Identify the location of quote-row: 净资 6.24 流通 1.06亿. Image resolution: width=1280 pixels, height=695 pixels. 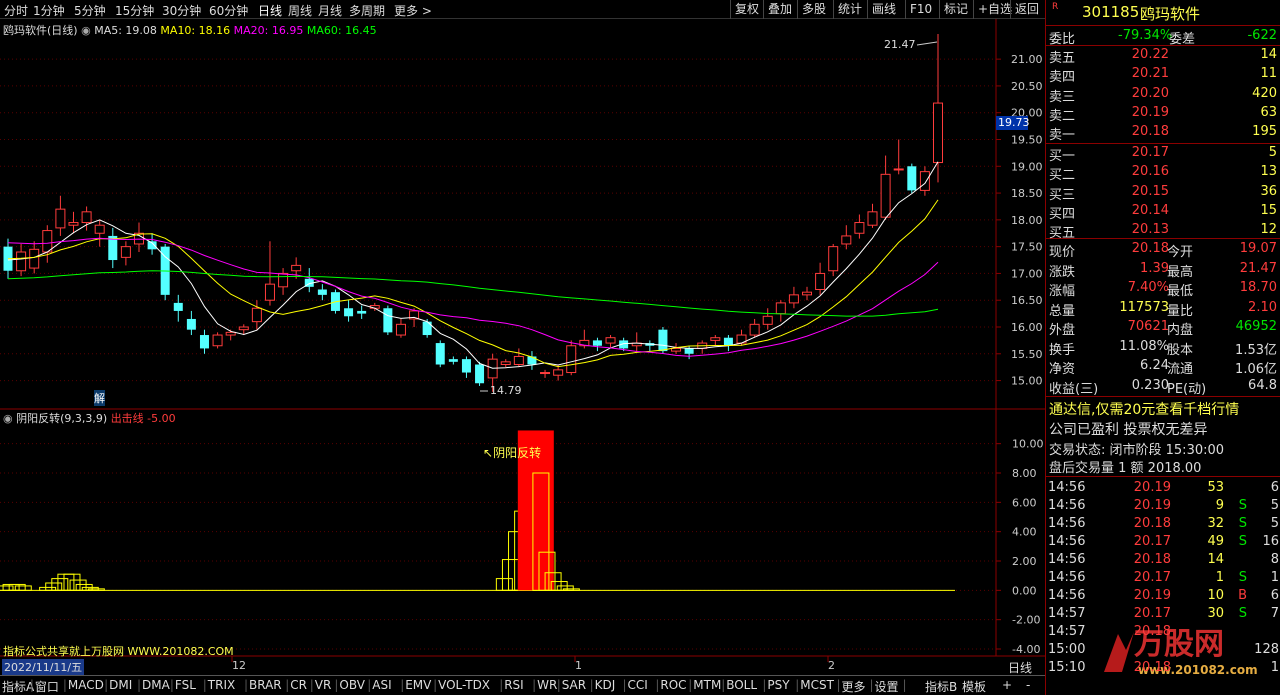
(1163, 367).